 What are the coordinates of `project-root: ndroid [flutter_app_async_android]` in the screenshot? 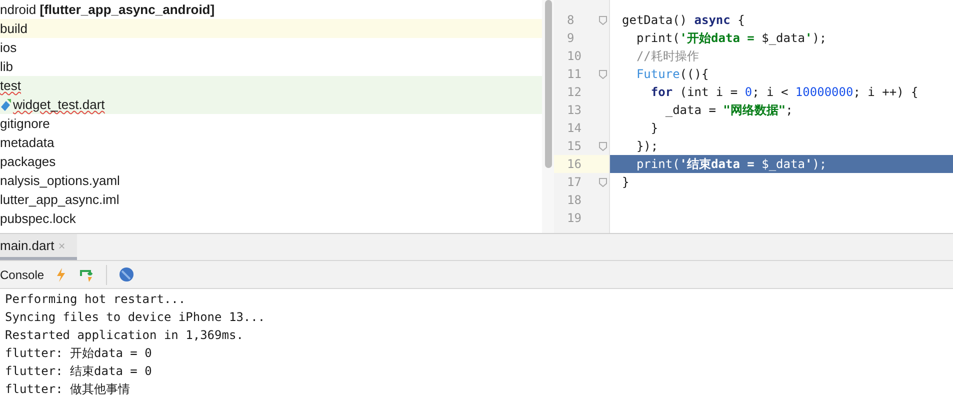 It's located at (107, 10).